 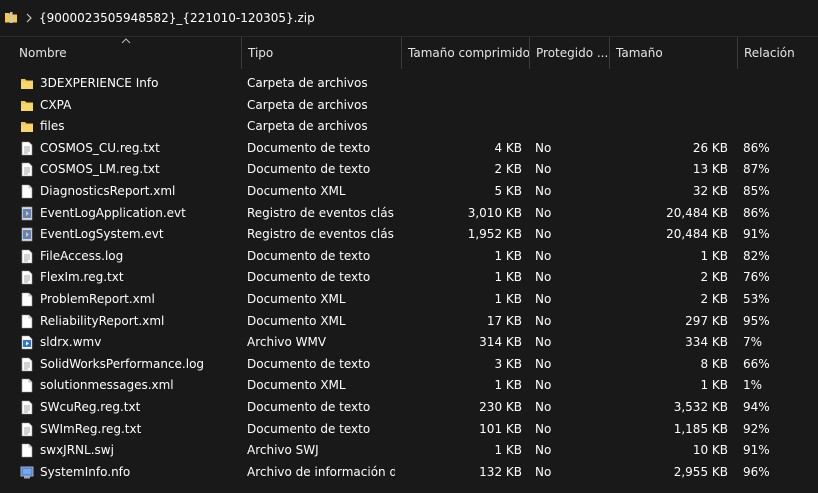 What do you see at coordinates (82, 277) in the screenshot?
I see `file-name: FlexIm.reg.txt` at bounding box center [82, 277].